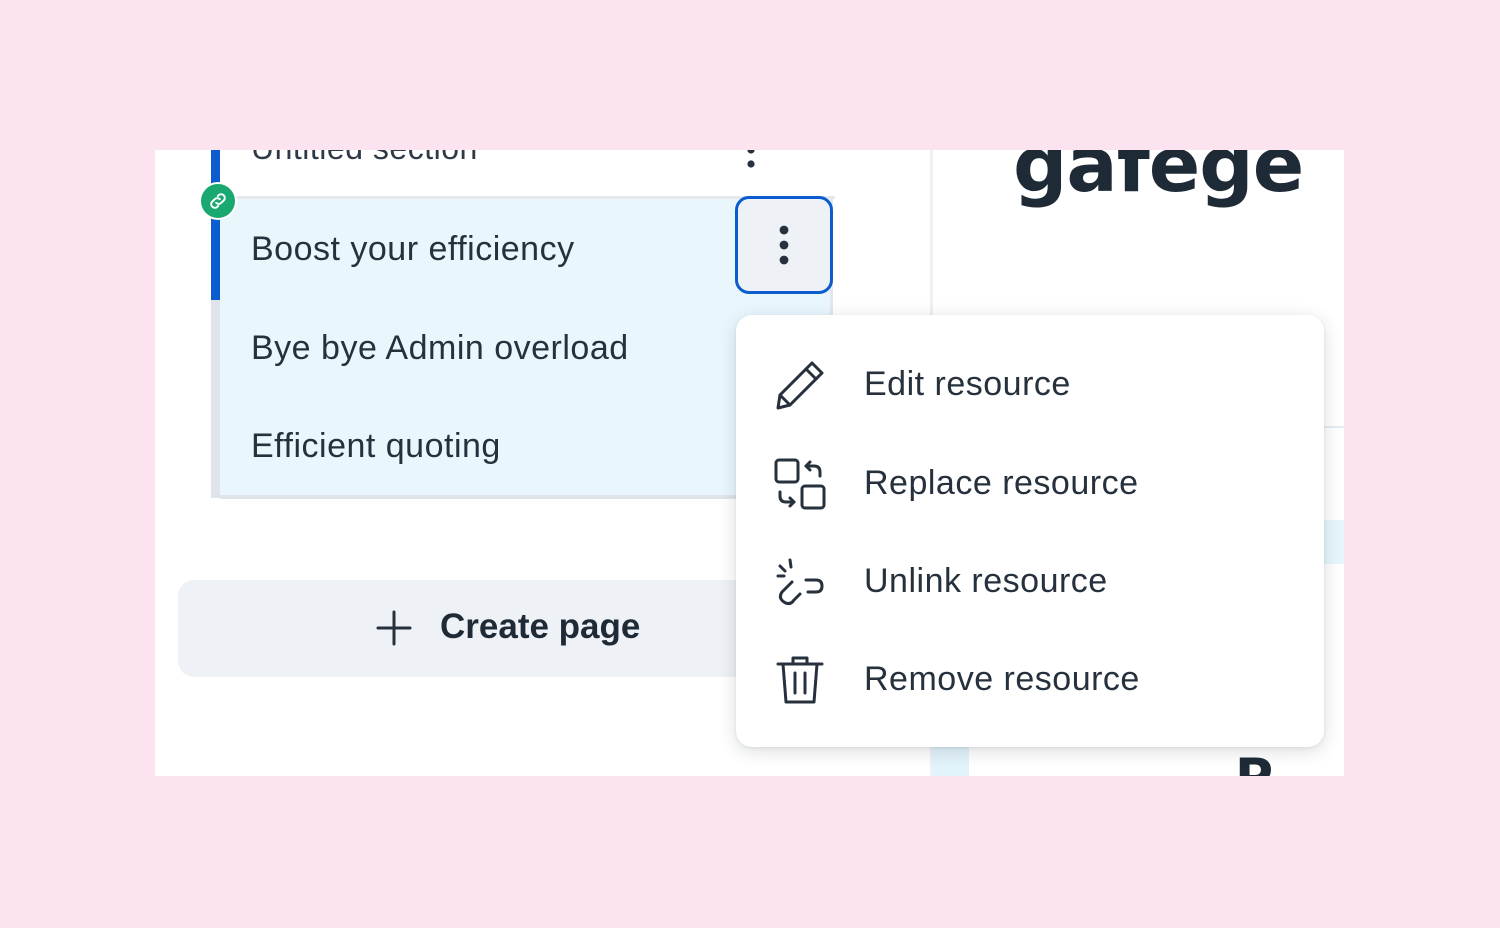 Image resolution: width=1500 pixels, height=928 pixels. What do you see at coordinates (364, 158) in the screenshot?
I see `section-label: Untitled section` at bounding box center [364, 158].